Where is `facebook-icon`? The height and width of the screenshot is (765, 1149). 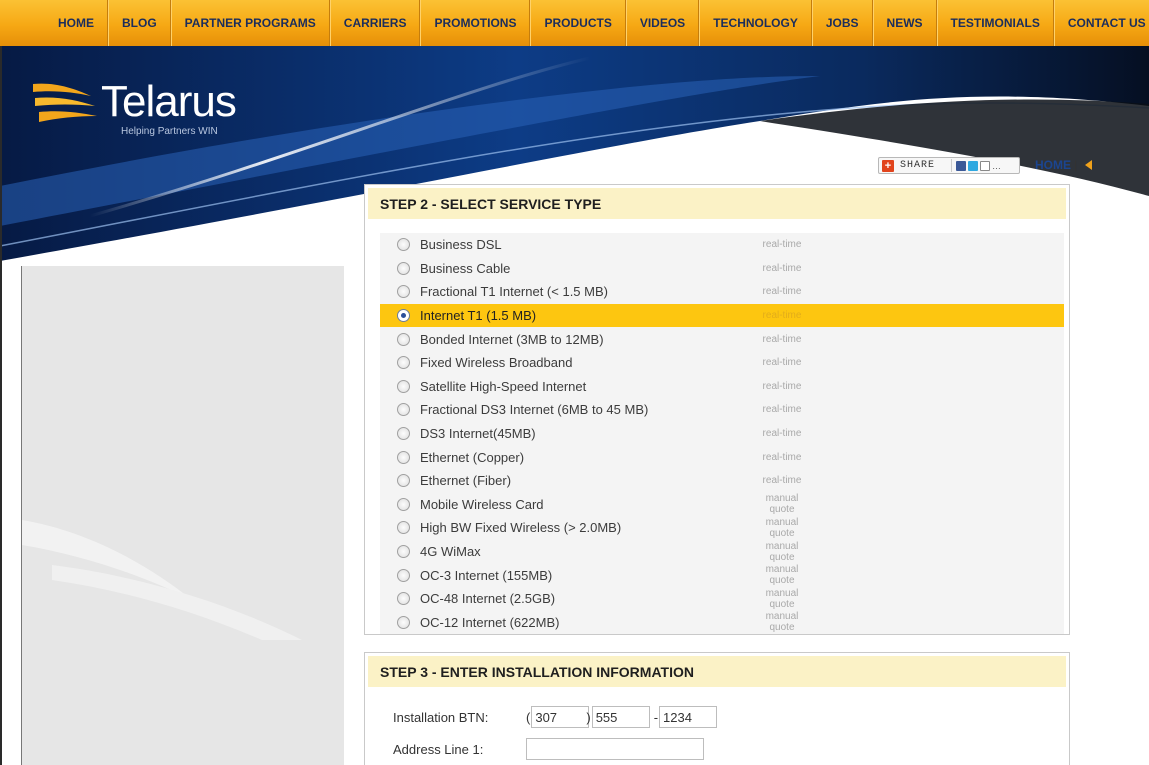
facebook-icon is located at coordinates (961, 165).